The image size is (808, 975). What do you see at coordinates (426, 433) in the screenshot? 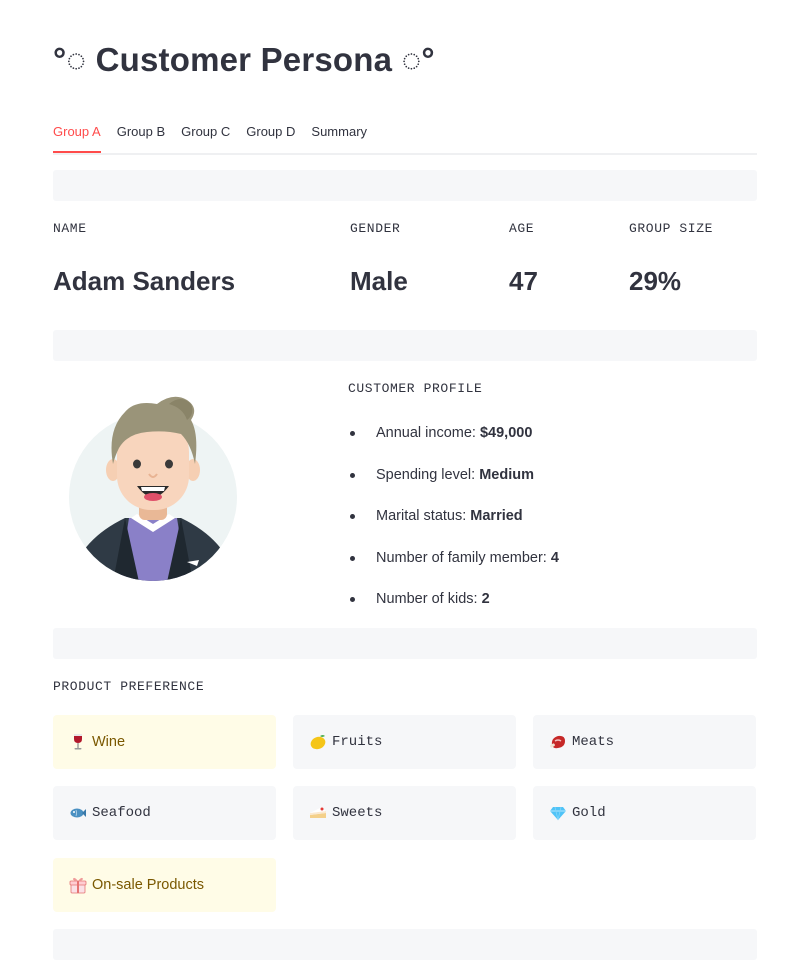
I see `profile-item-label: Annual income:` at bounding box center [426, 433].